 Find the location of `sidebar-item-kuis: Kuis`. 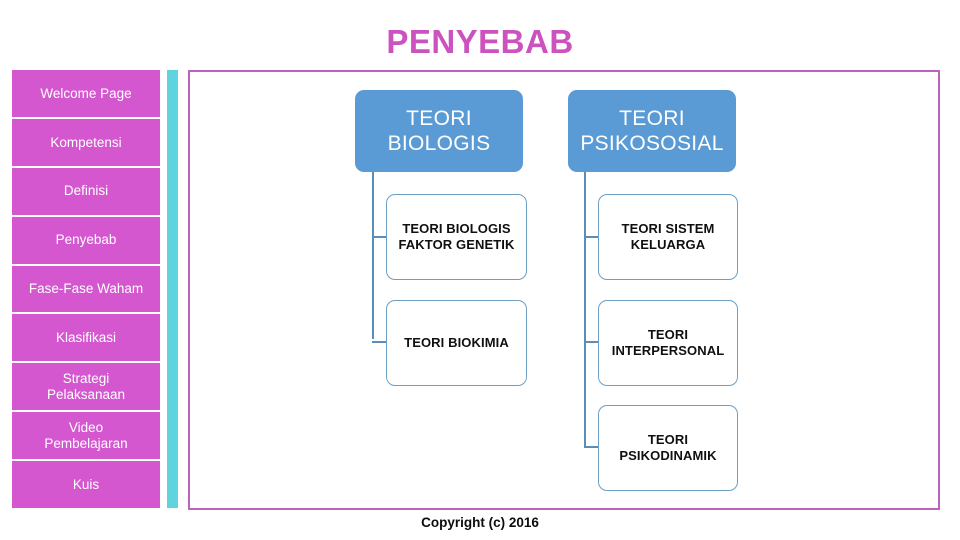

sidebar-item-kuis: Kuis is located at coordinates (86, 485).